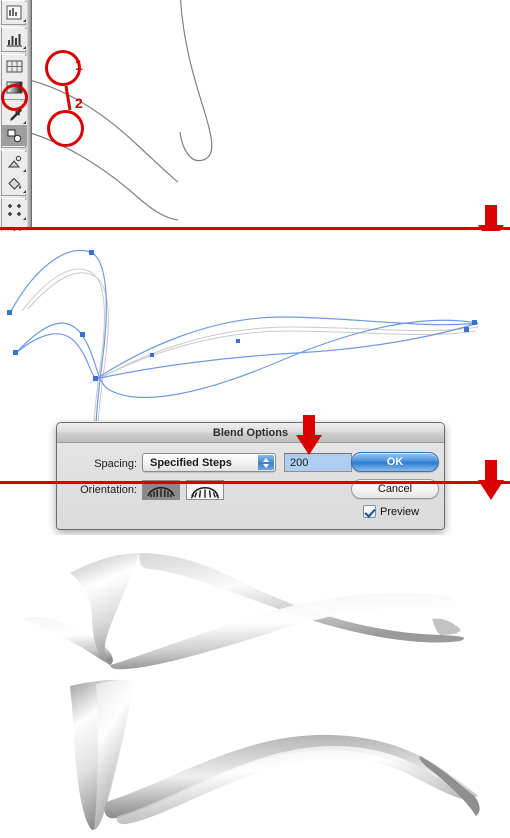 This screenshot has width=510, height=838. What do you see at coordinates (309, 435) in the screenshot?
I see `steps-field-pointer-arrow-icon` at bounding box center [309, 435].